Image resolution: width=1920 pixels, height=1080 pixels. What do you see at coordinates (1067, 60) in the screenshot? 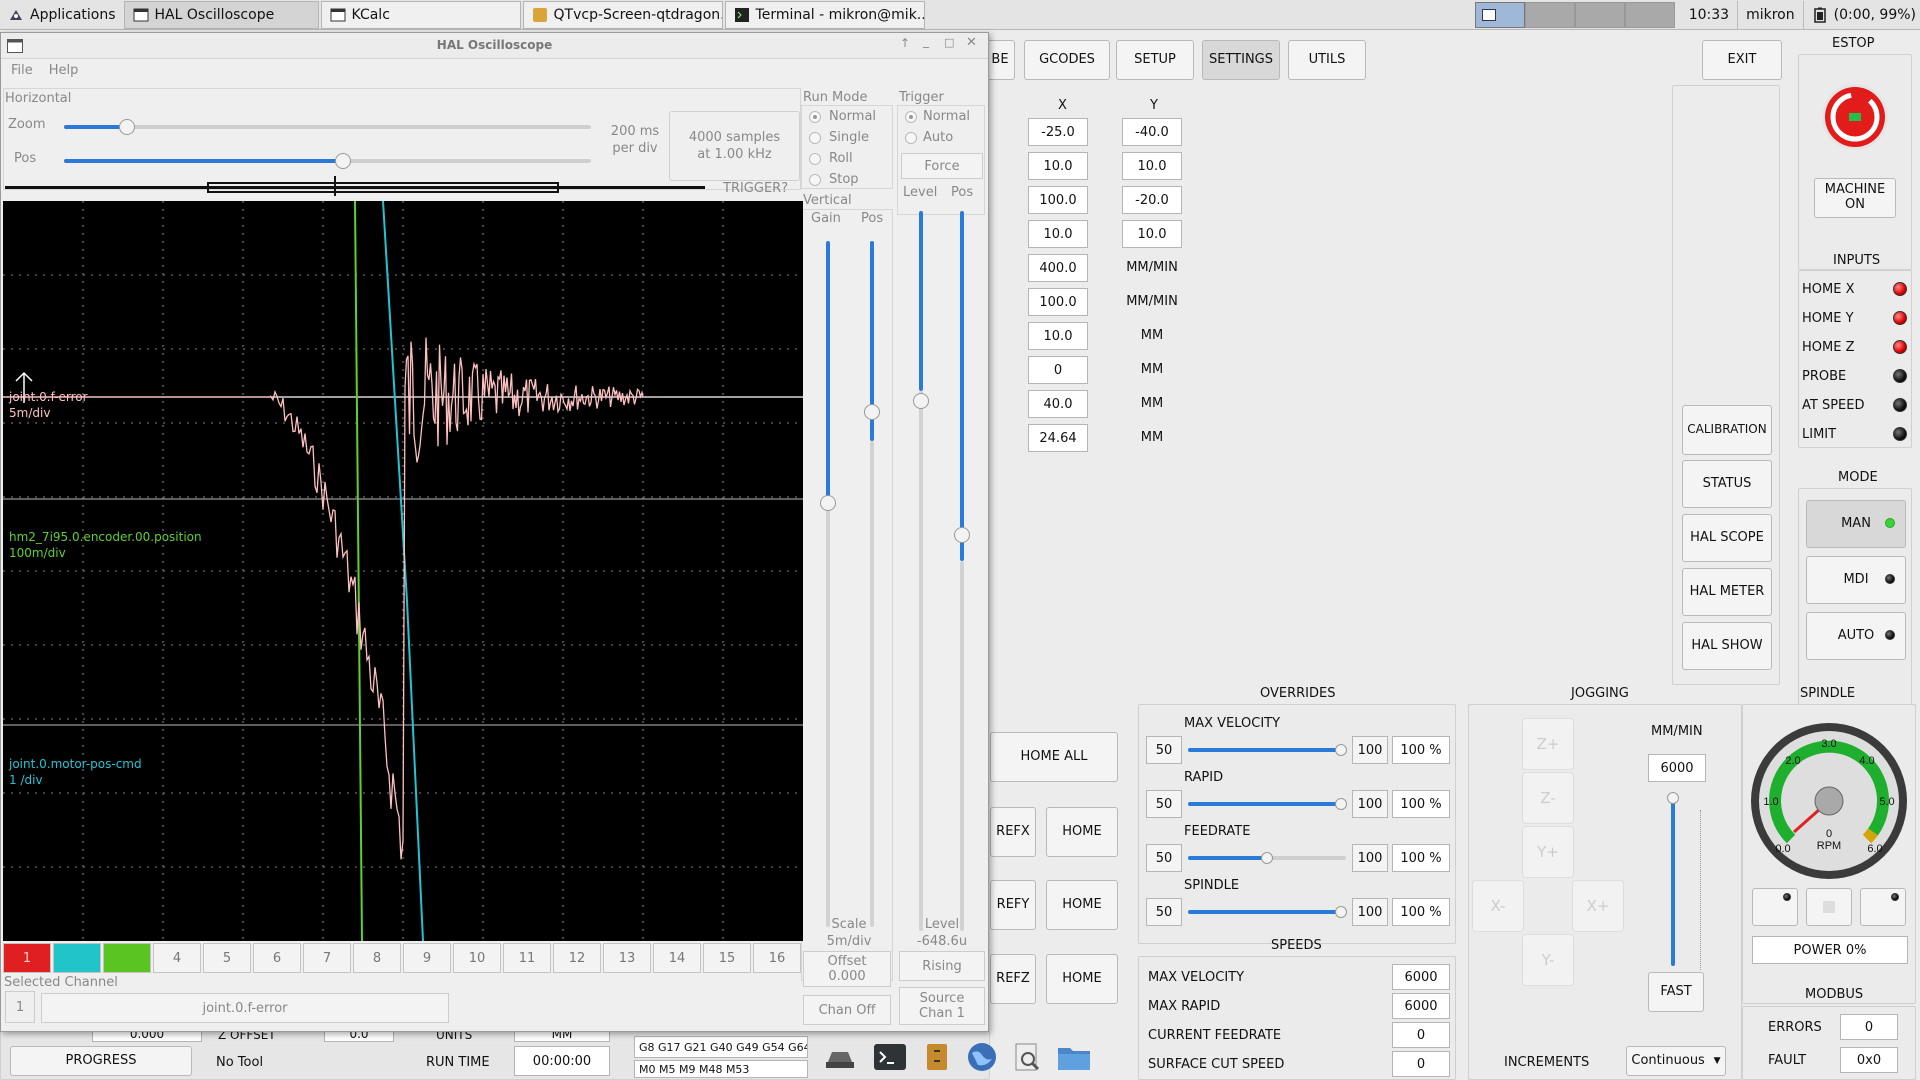
I see `tab-gcodes: GCODES` at bounding box center [1067, 60].